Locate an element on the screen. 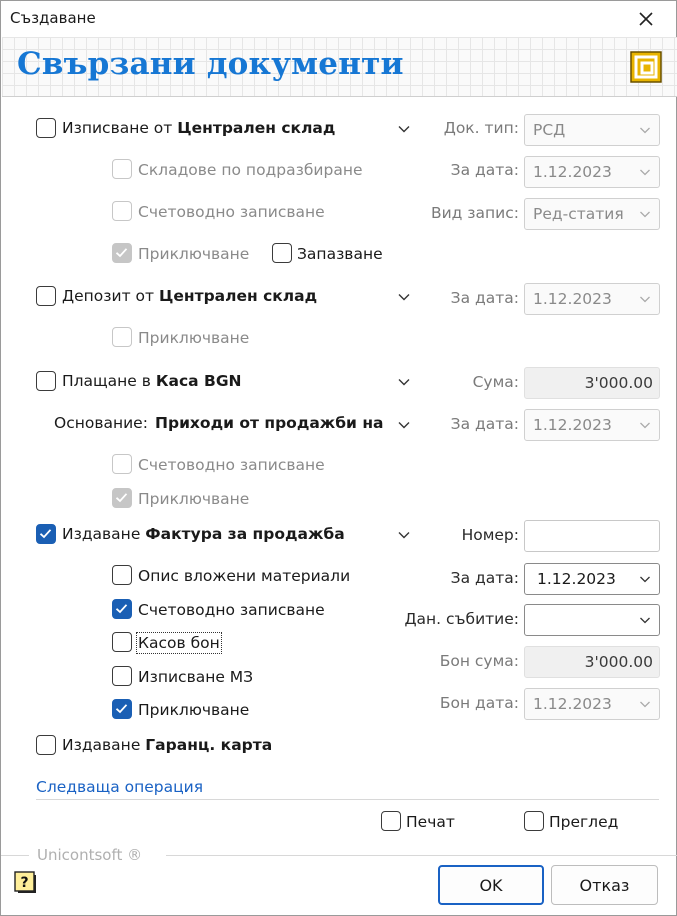 The image size is (677, 916). invoice-type-dropdown is located at coordinates (404, 535).